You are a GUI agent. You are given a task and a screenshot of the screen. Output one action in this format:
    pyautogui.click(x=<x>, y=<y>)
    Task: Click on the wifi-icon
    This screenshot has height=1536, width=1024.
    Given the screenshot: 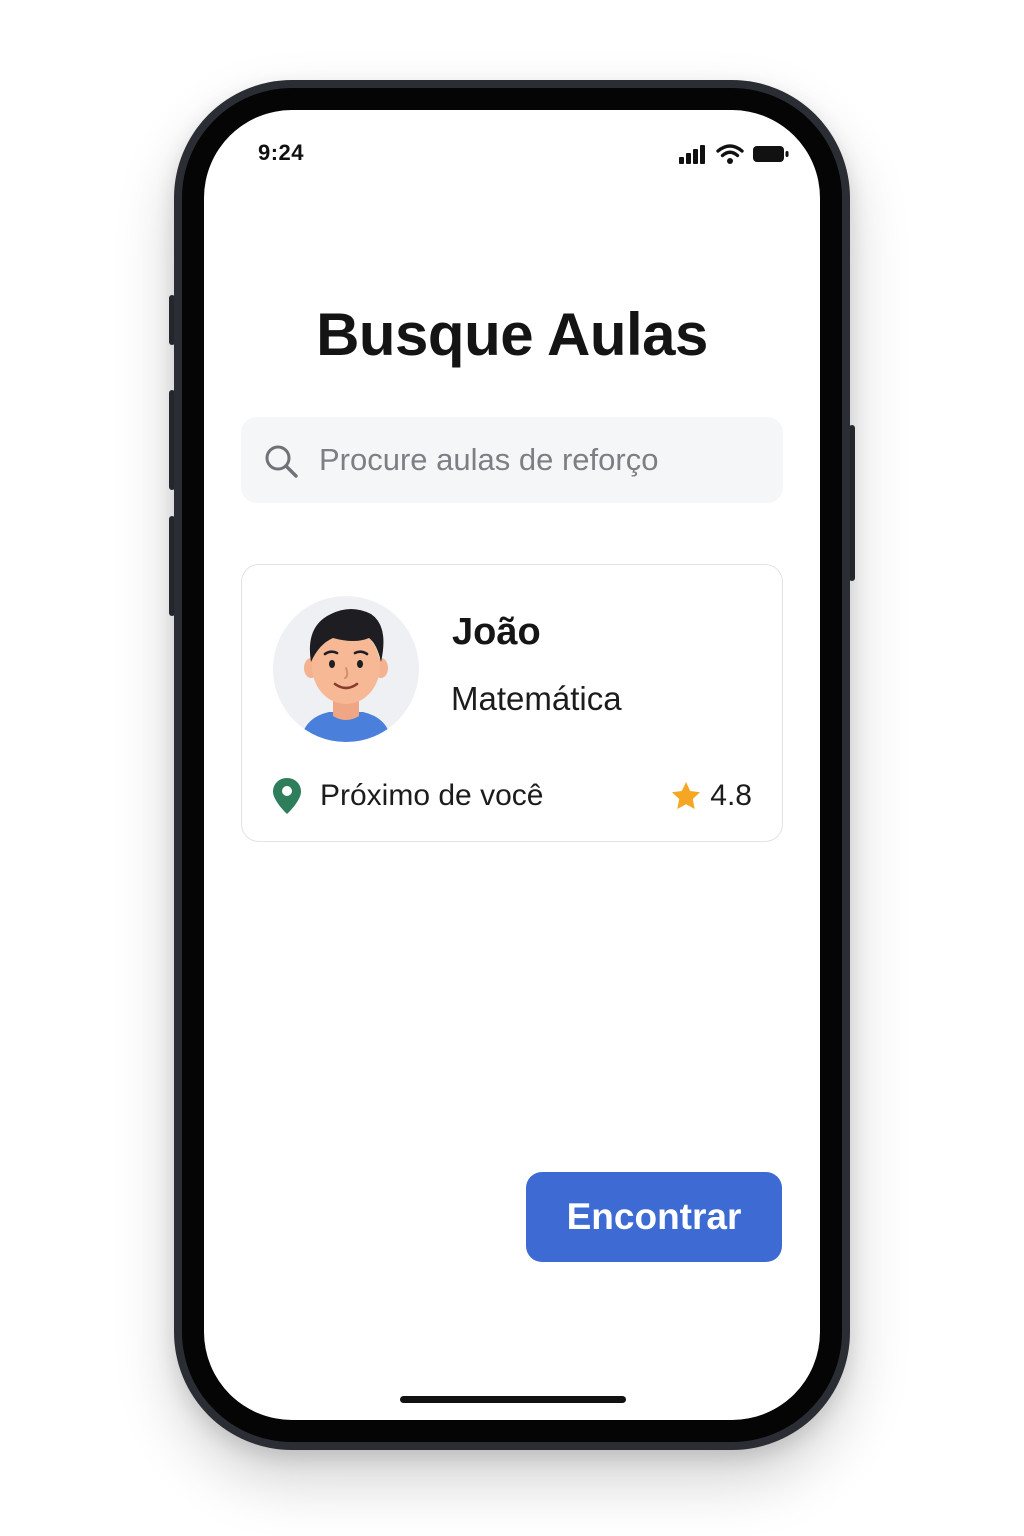 What is the action you would take?
    pyautogui.click(x=730, y=154)
    